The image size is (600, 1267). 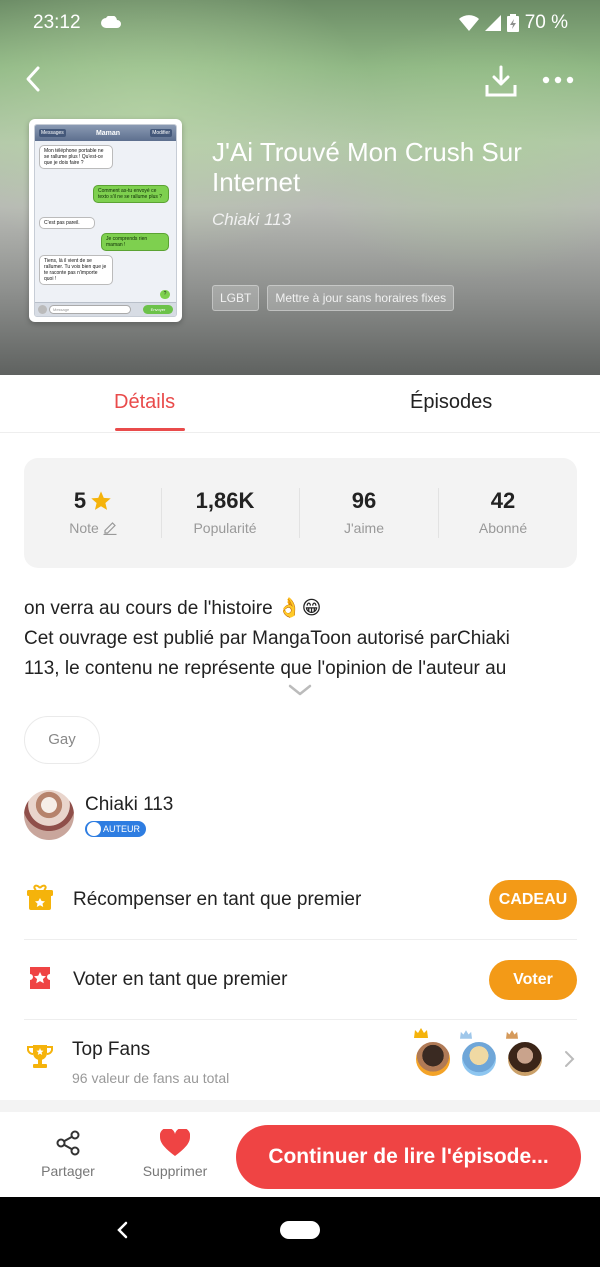 What do you see at coordinates (122, 829) in the screenshot?
I see `author-badge-label: AUTEUR` at bounding box center [122, 829].